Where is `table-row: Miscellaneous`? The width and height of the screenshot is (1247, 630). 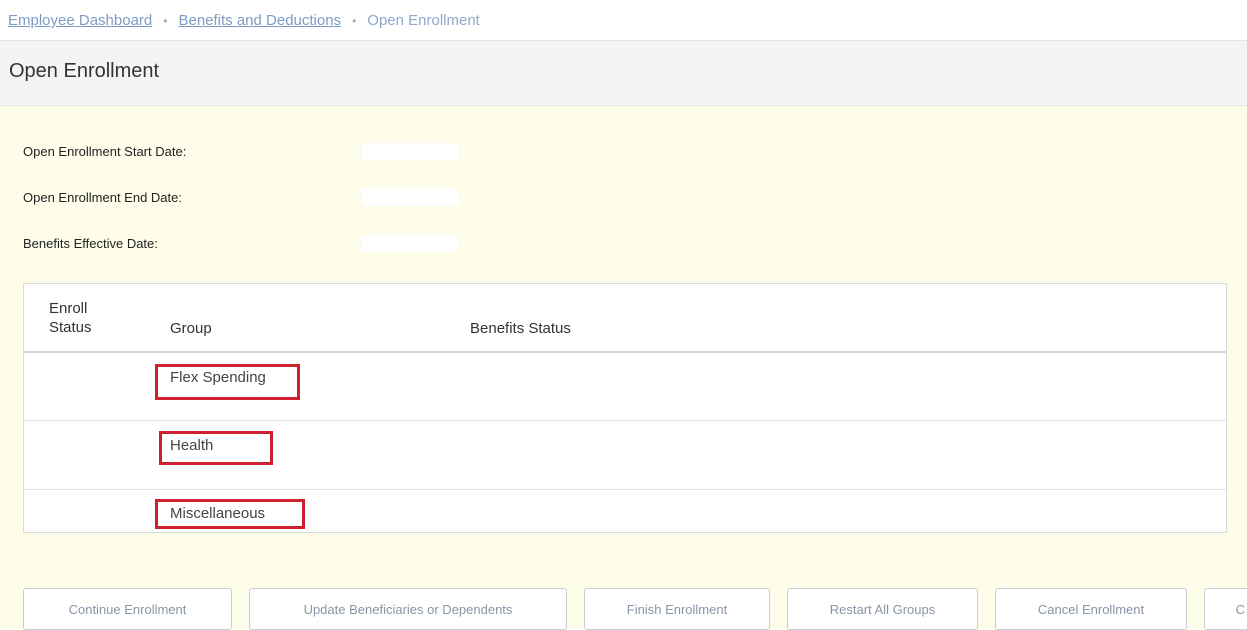 table-row: Miscellaneous is located at coordinates (625, 511).